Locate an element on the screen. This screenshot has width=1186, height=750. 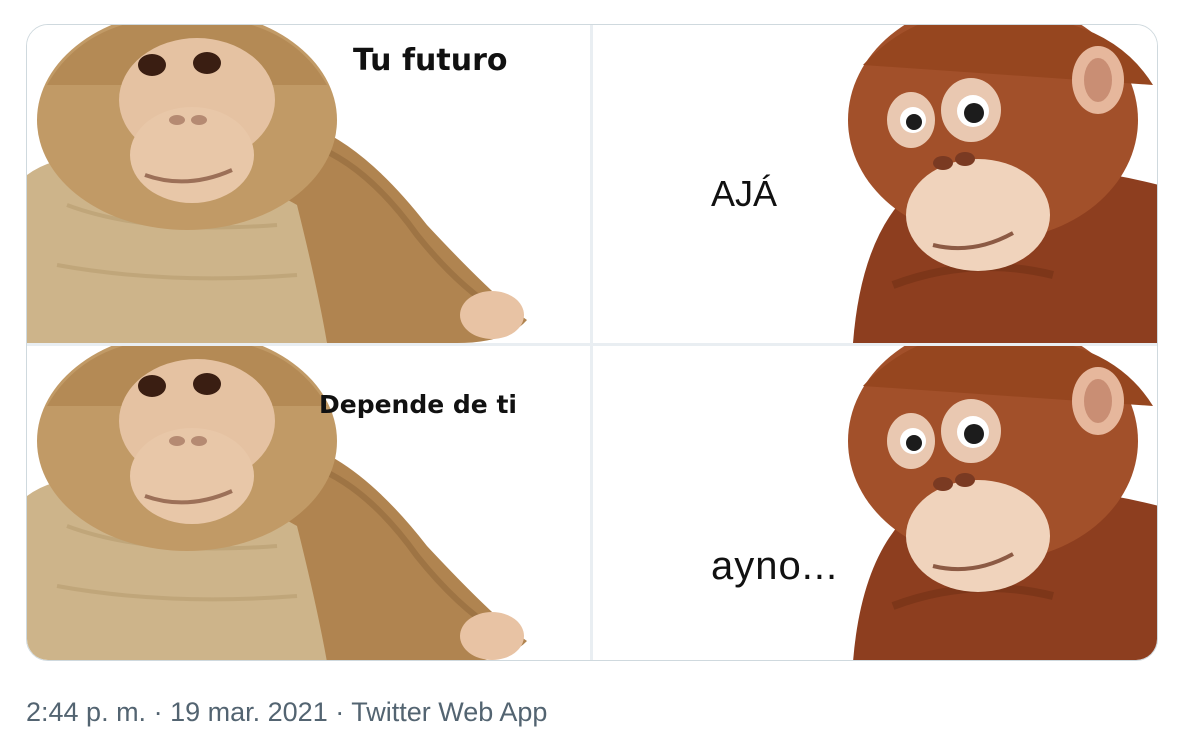
caption-tu-futuro: Tu futuro is located at coordinates (430, 60).